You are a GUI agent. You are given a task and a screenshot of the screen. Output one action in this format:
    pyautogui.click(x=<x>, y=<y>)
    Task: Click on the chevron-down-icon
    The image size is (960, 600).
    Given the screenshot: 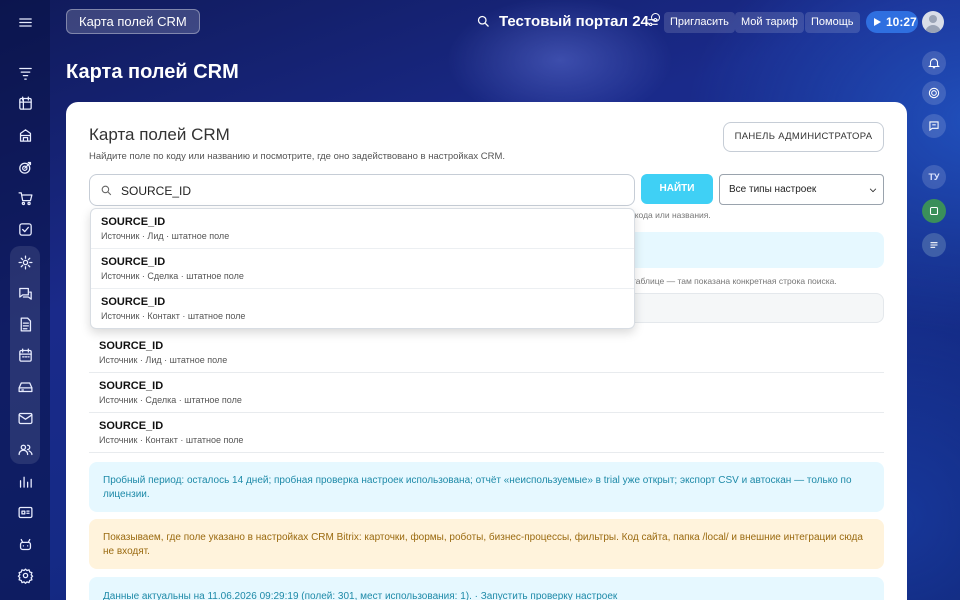 What is the action you would take?
    pyautogui.click(x=873, y=190)
    